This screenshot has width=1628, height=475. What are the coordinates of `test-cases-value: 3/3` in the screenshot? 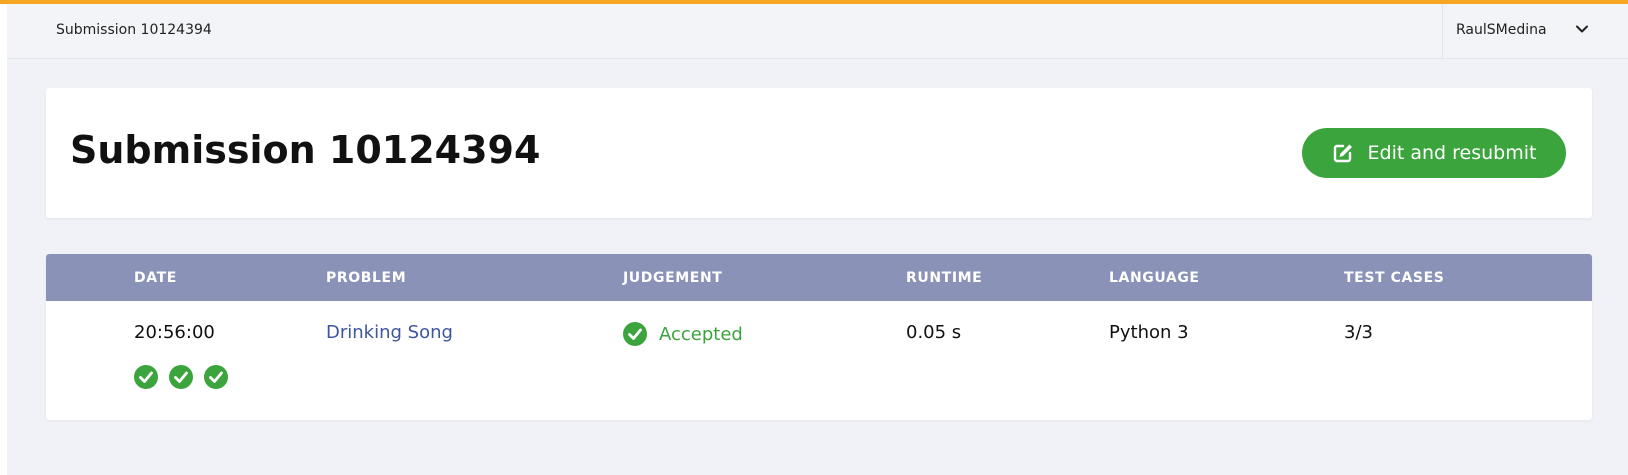 It's located at (1358, 332).